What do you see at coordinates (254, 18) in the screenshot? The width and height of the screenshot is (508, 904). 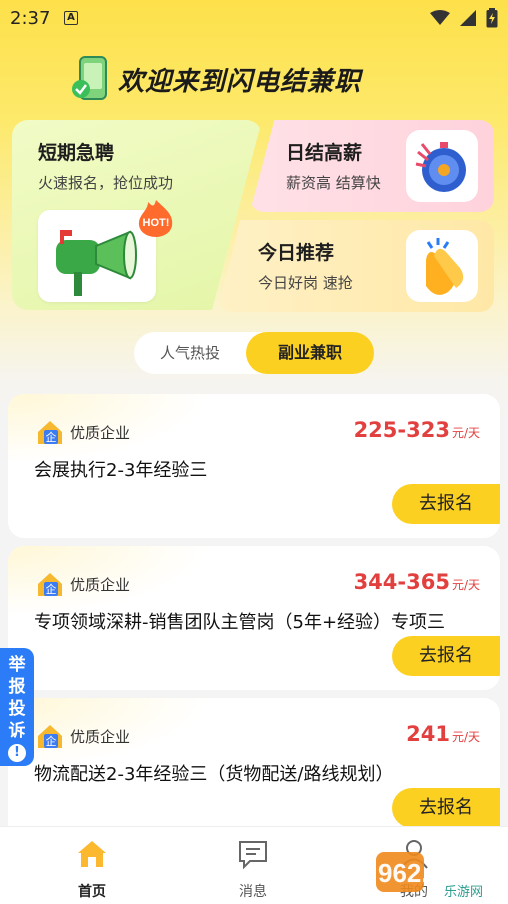 I see `status-bar: 2:37 A` at bounding box center [254, 18].